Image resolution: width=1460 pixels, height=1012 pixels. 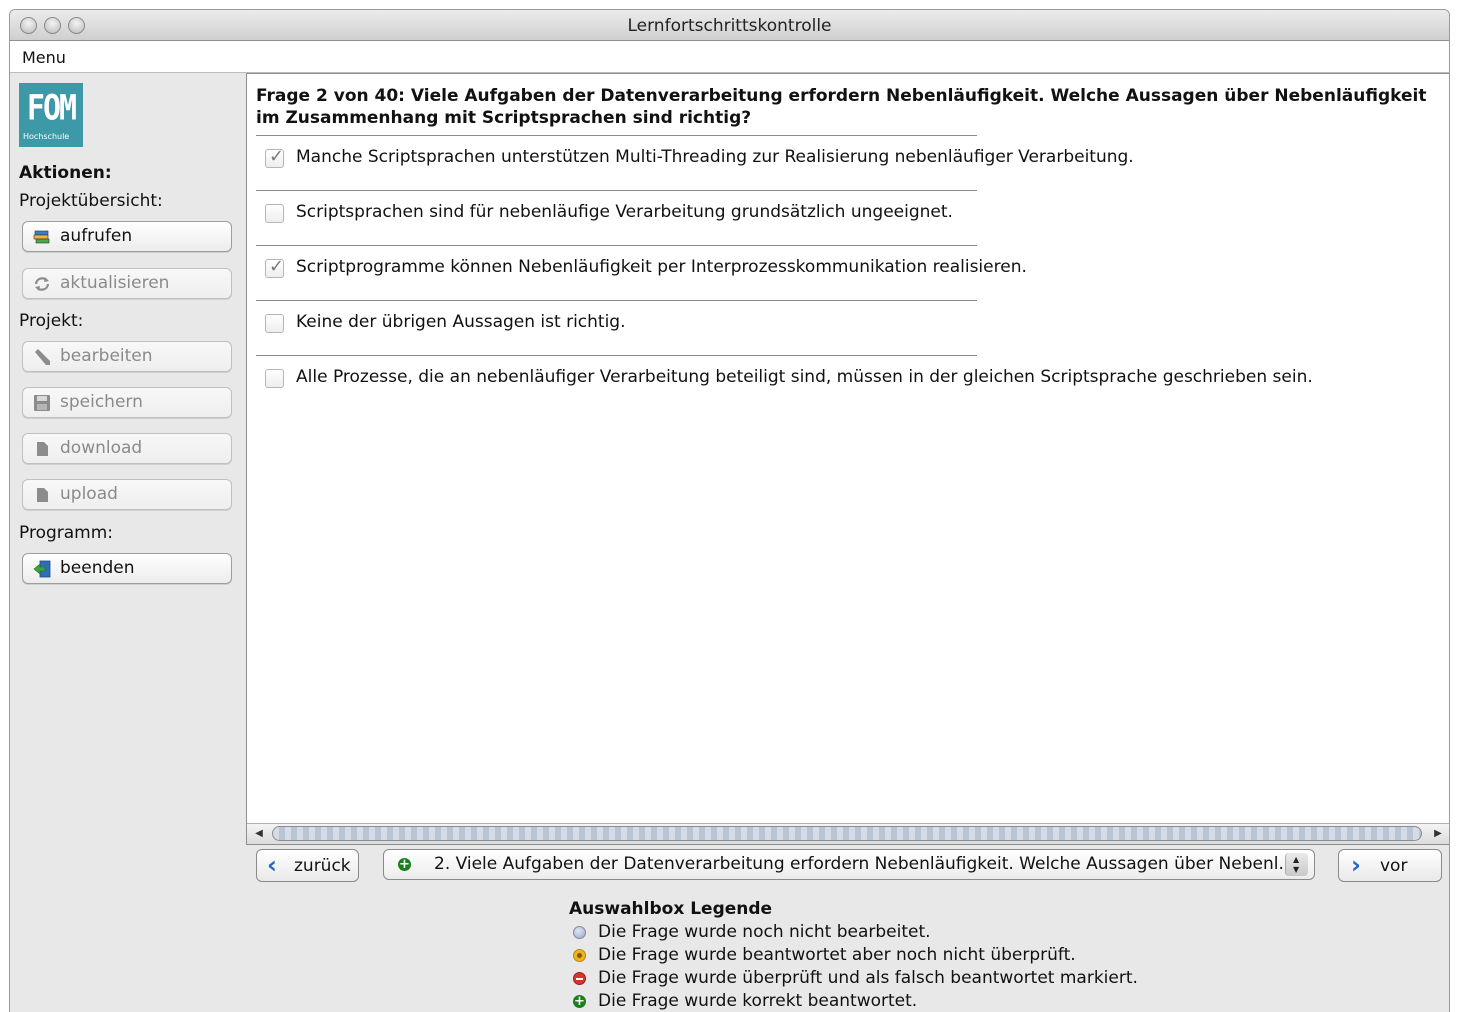 What do you see at coordinates (671, 909) in the screenshot?
I see `legend-title: Auswahlbox Legende` at bounding box center [671, 909].